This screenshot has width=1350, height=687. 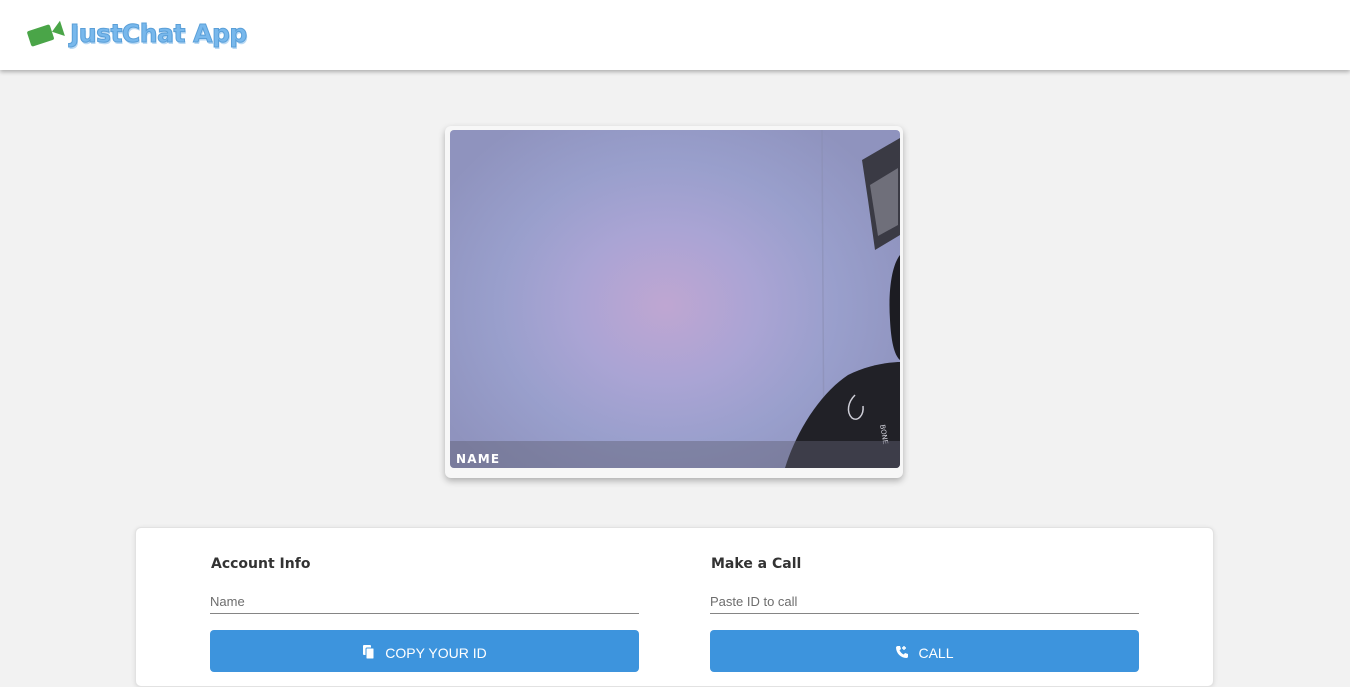 I want to click on video-caption-bar, so click(x=675, y=454).